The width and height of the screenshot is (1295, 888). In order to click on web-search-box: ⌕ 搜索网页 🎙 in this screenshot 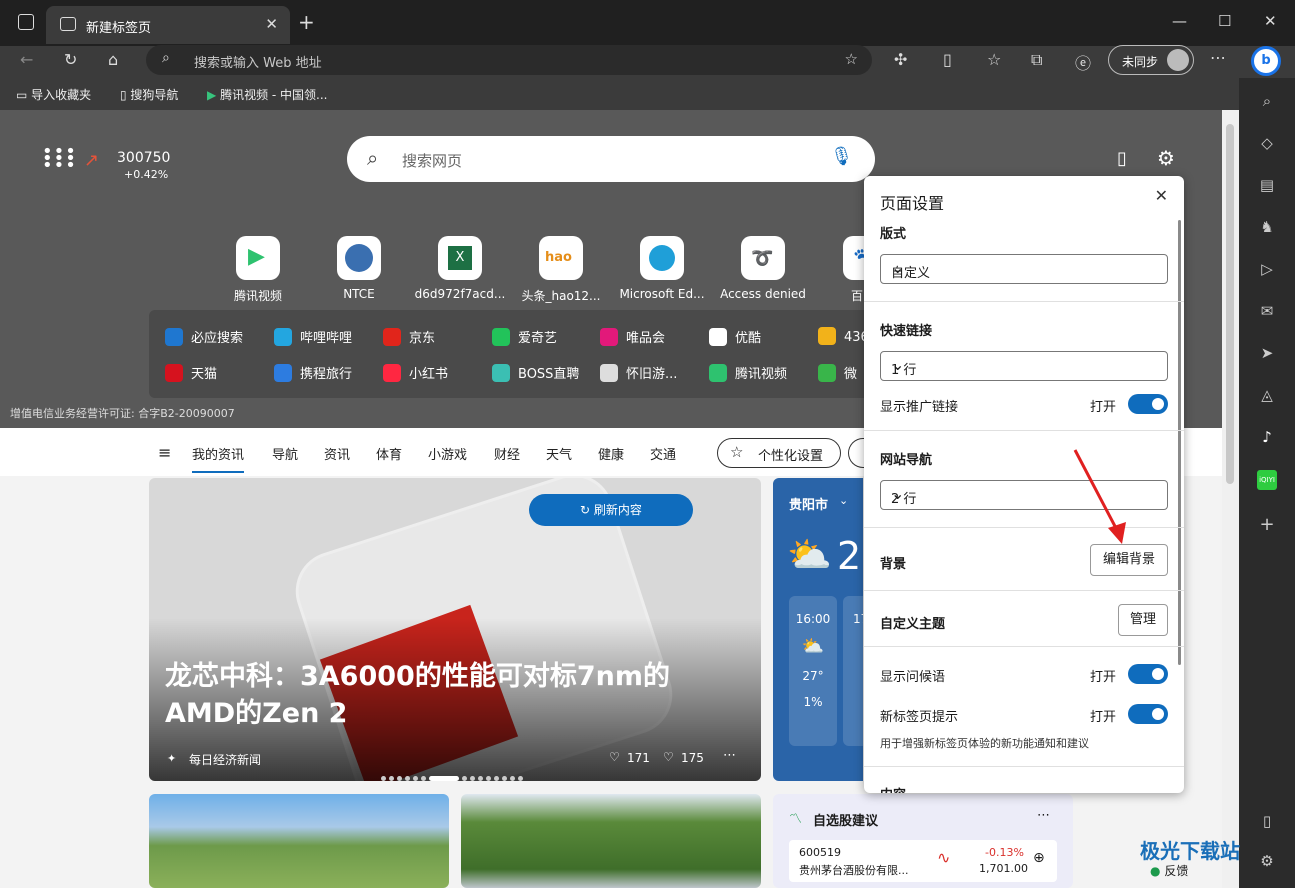, I will do `click(611, 159)`.